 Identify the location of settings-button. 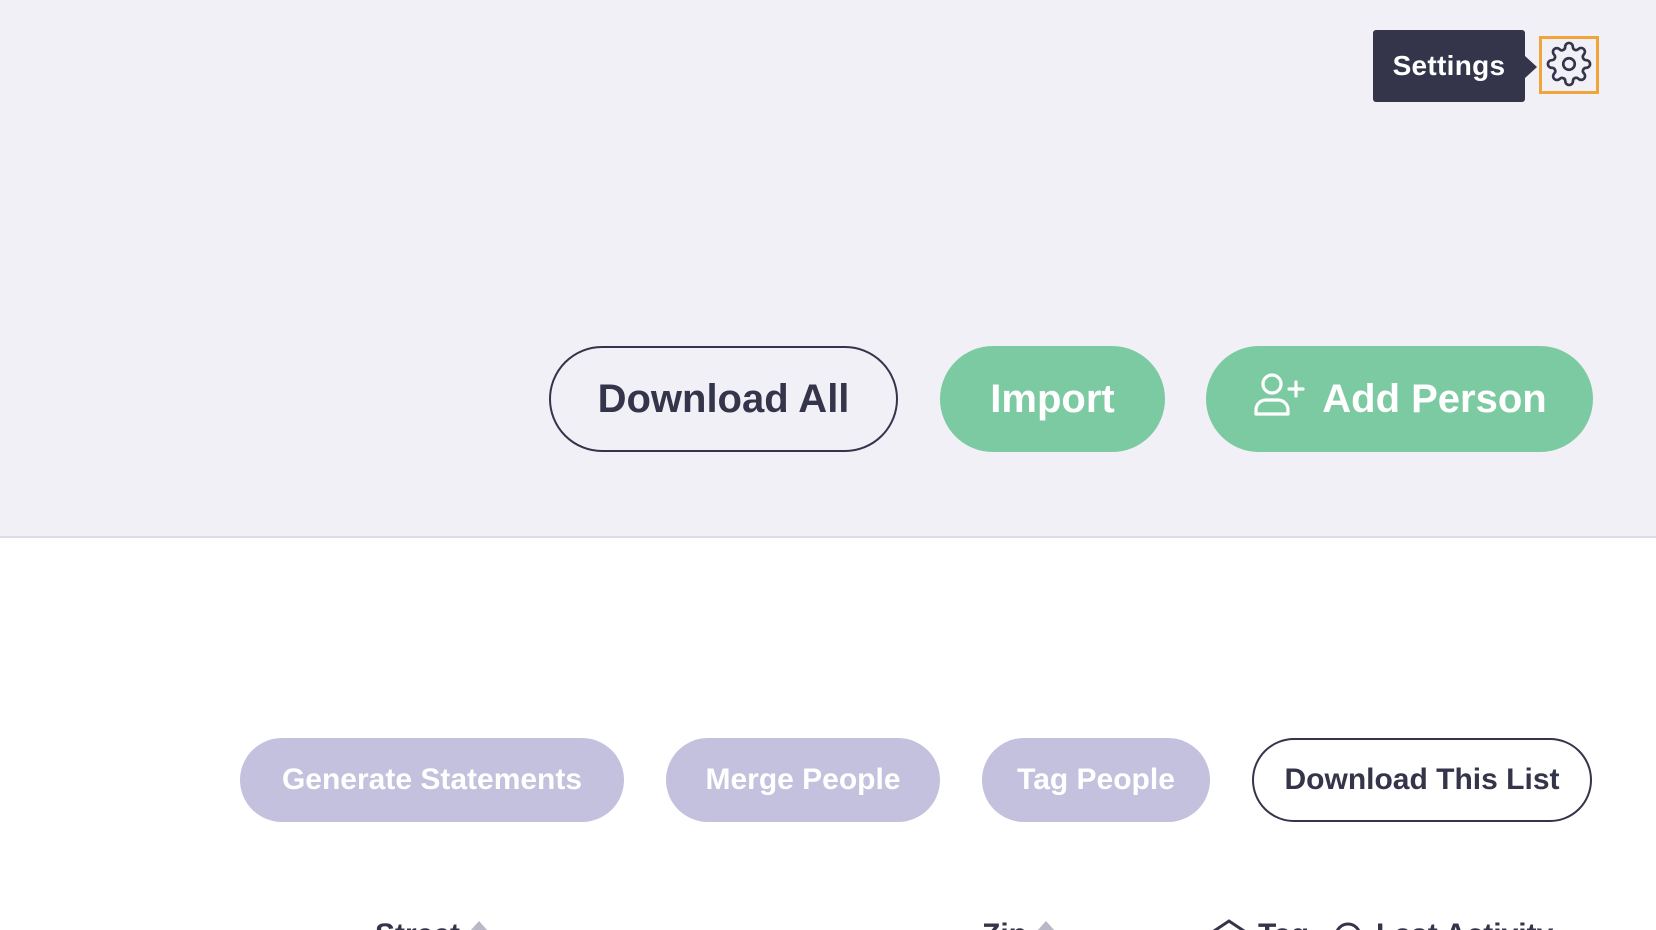
(1569, 65).